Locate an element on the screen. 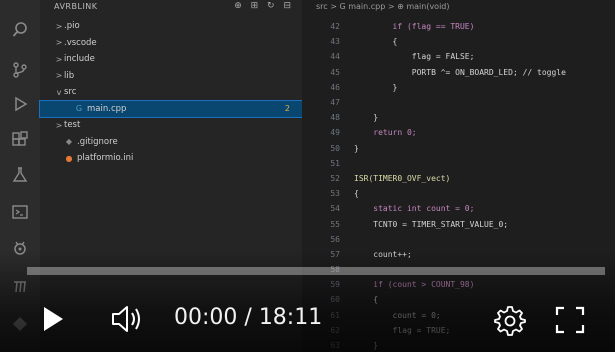 This screenshot has width=615, height=352. code-line: 42 if (flag == TRUE) is located at coordinates (458, 26).